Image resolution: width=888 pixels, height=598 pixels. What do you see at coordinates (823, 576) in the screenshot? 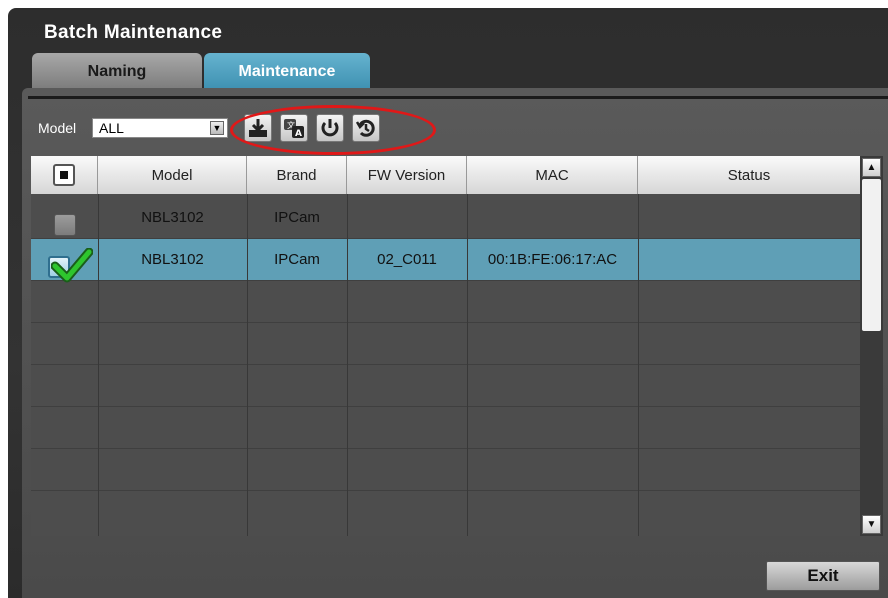
I see `exit-button: Exit` at bounding box center [823, 576].